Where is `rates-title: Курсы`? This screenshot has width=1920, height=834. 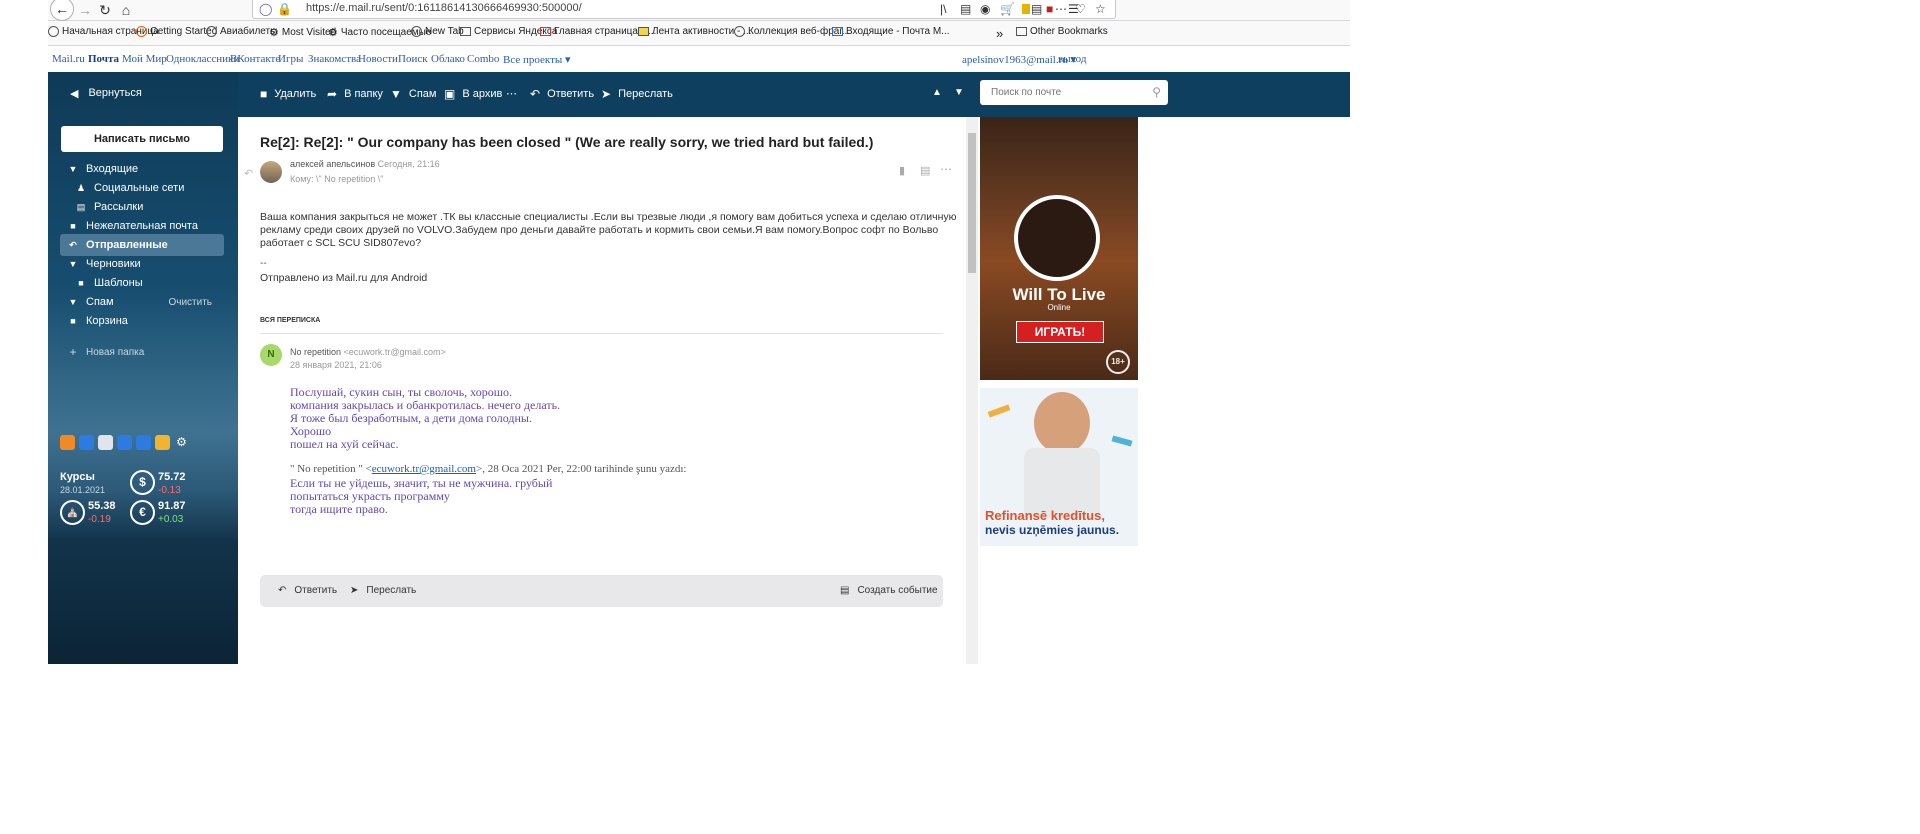
rates-title: Курсы is located at coordinates (77, 477).